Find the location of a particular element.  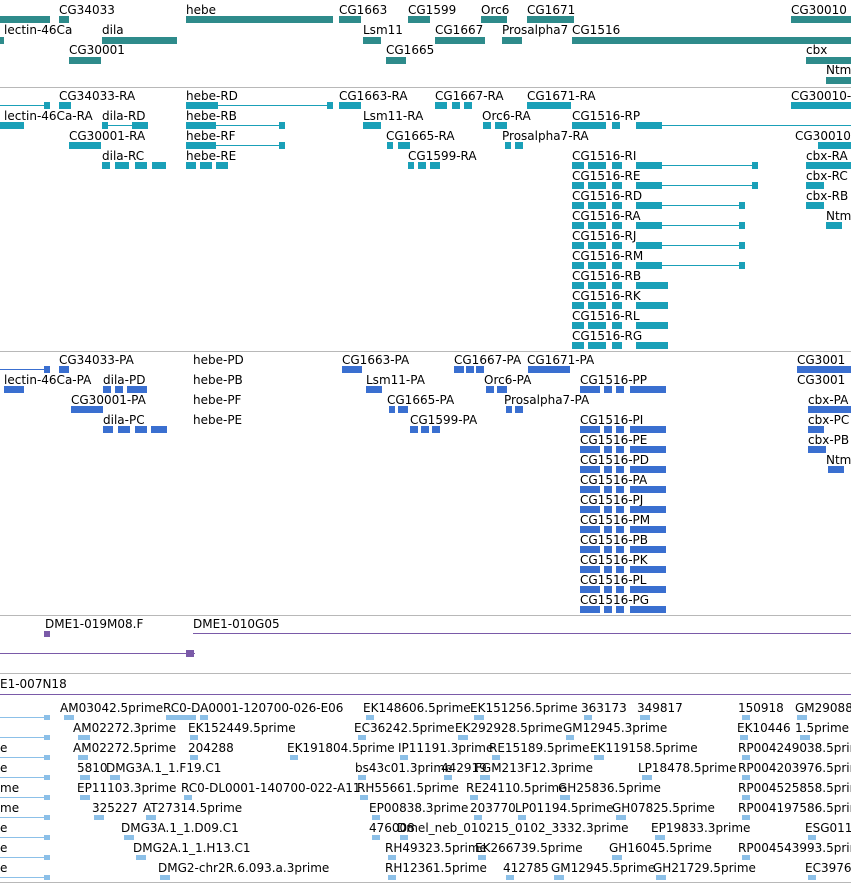

genes-label: Orc6 is located at coordinates (495, 10).